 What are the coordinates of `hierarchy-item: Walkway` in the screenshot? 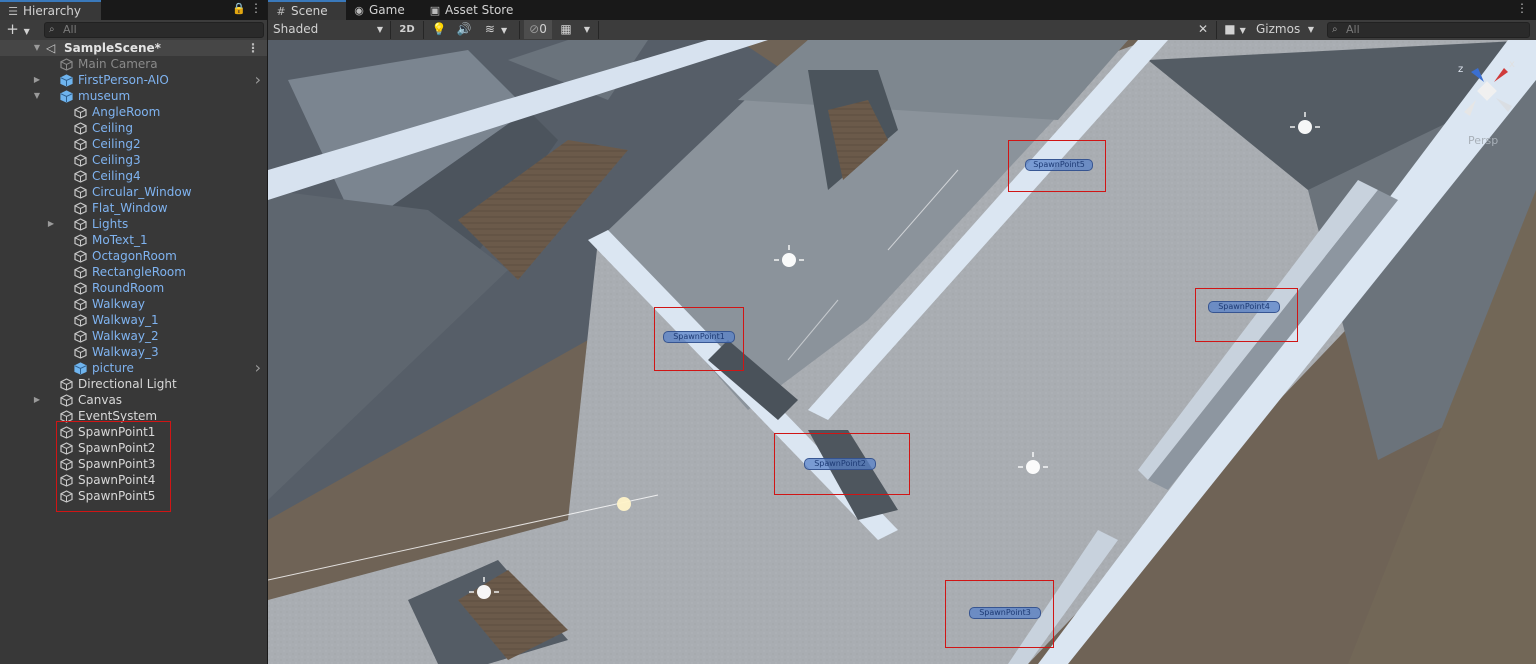 It's located at (133, 304).